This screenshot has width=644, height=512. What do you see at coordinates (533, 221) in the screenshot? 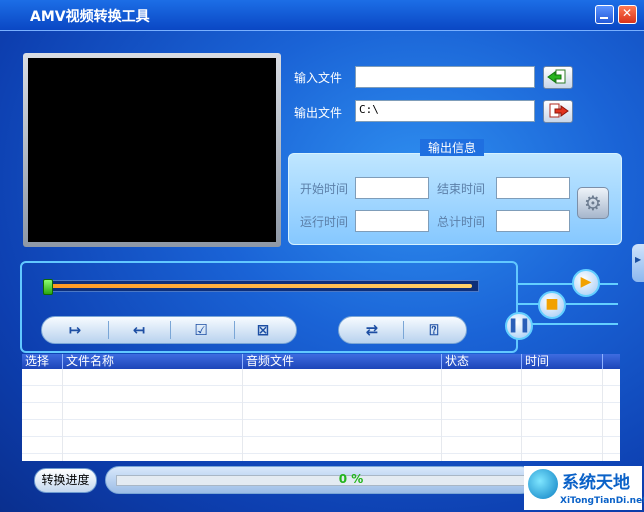
I see `total-time-field` at bounding box center [533, 221].